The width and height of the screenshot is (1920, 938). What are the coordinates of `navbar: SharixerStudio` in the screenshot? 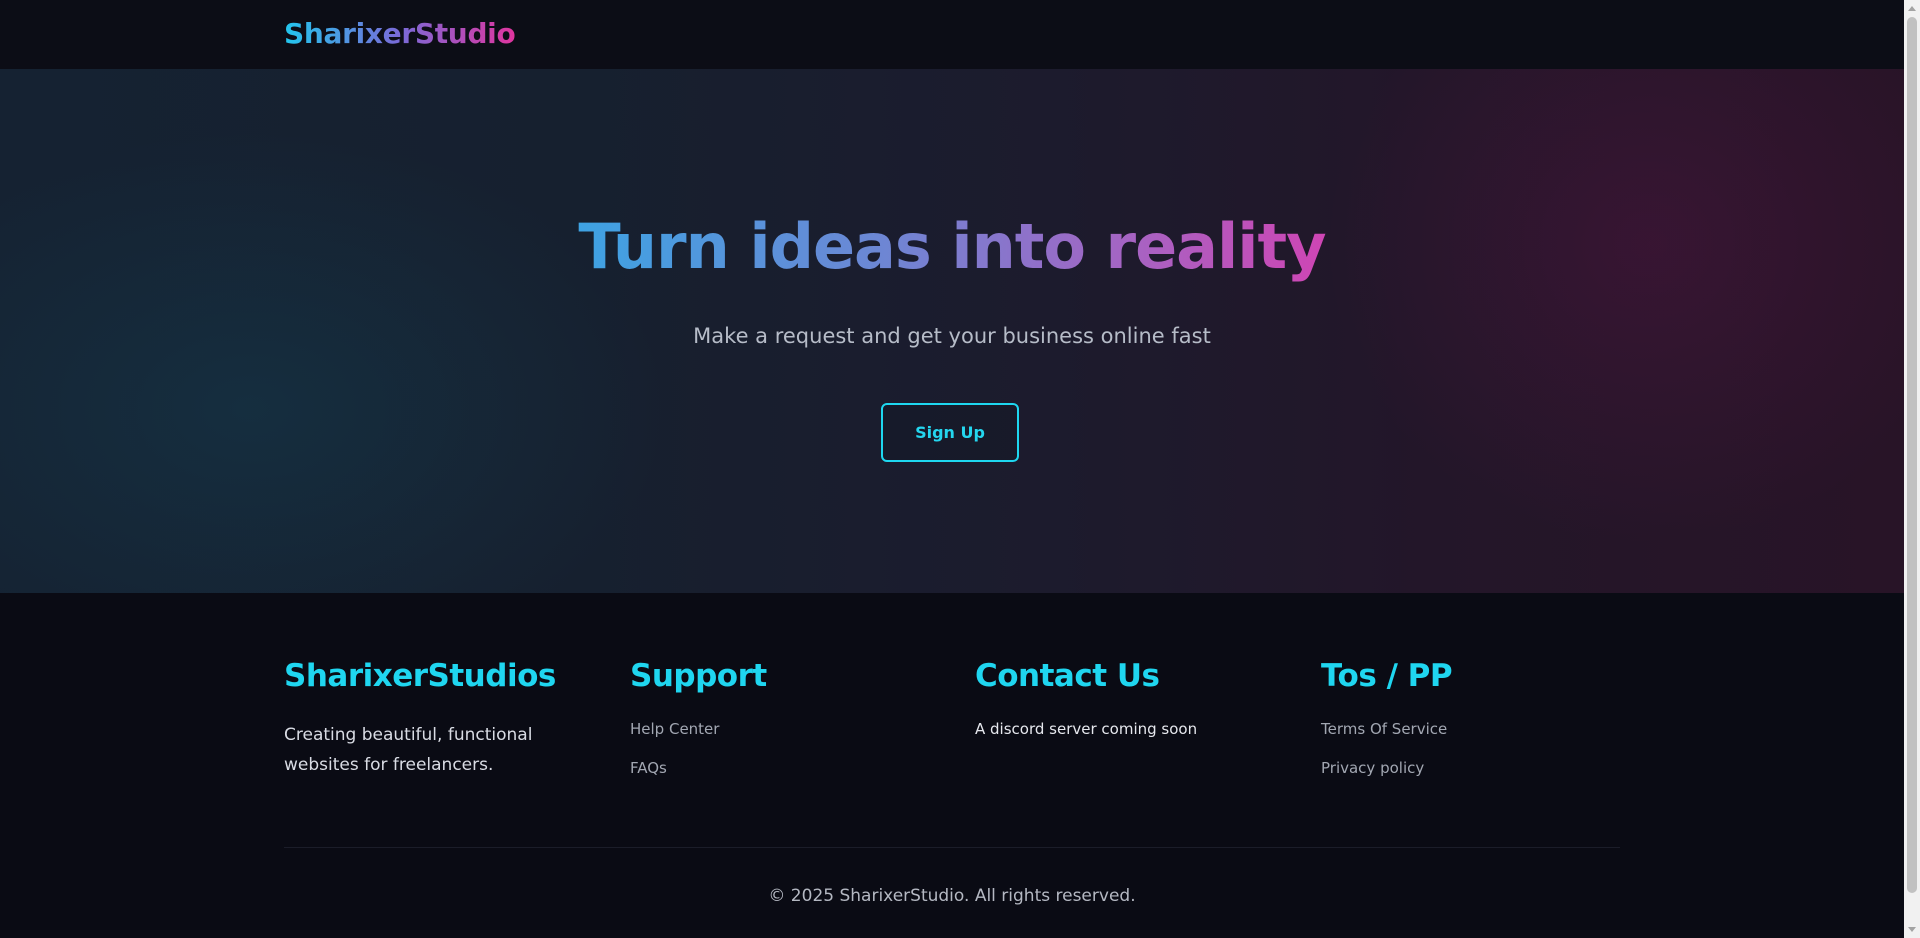 It's located at (952, 34).